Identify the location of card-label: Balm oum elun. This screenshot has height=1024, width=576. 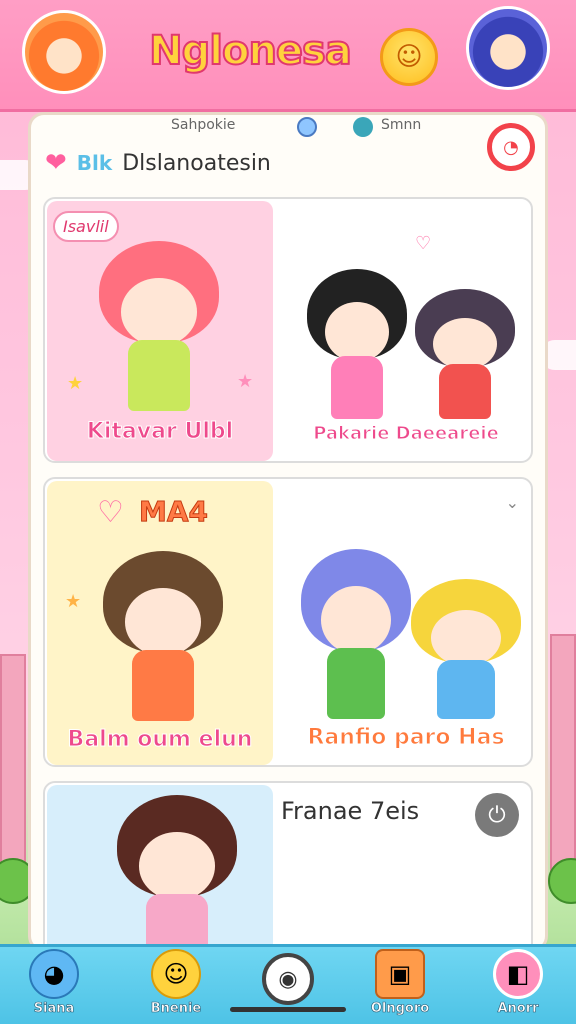
(160, 740).